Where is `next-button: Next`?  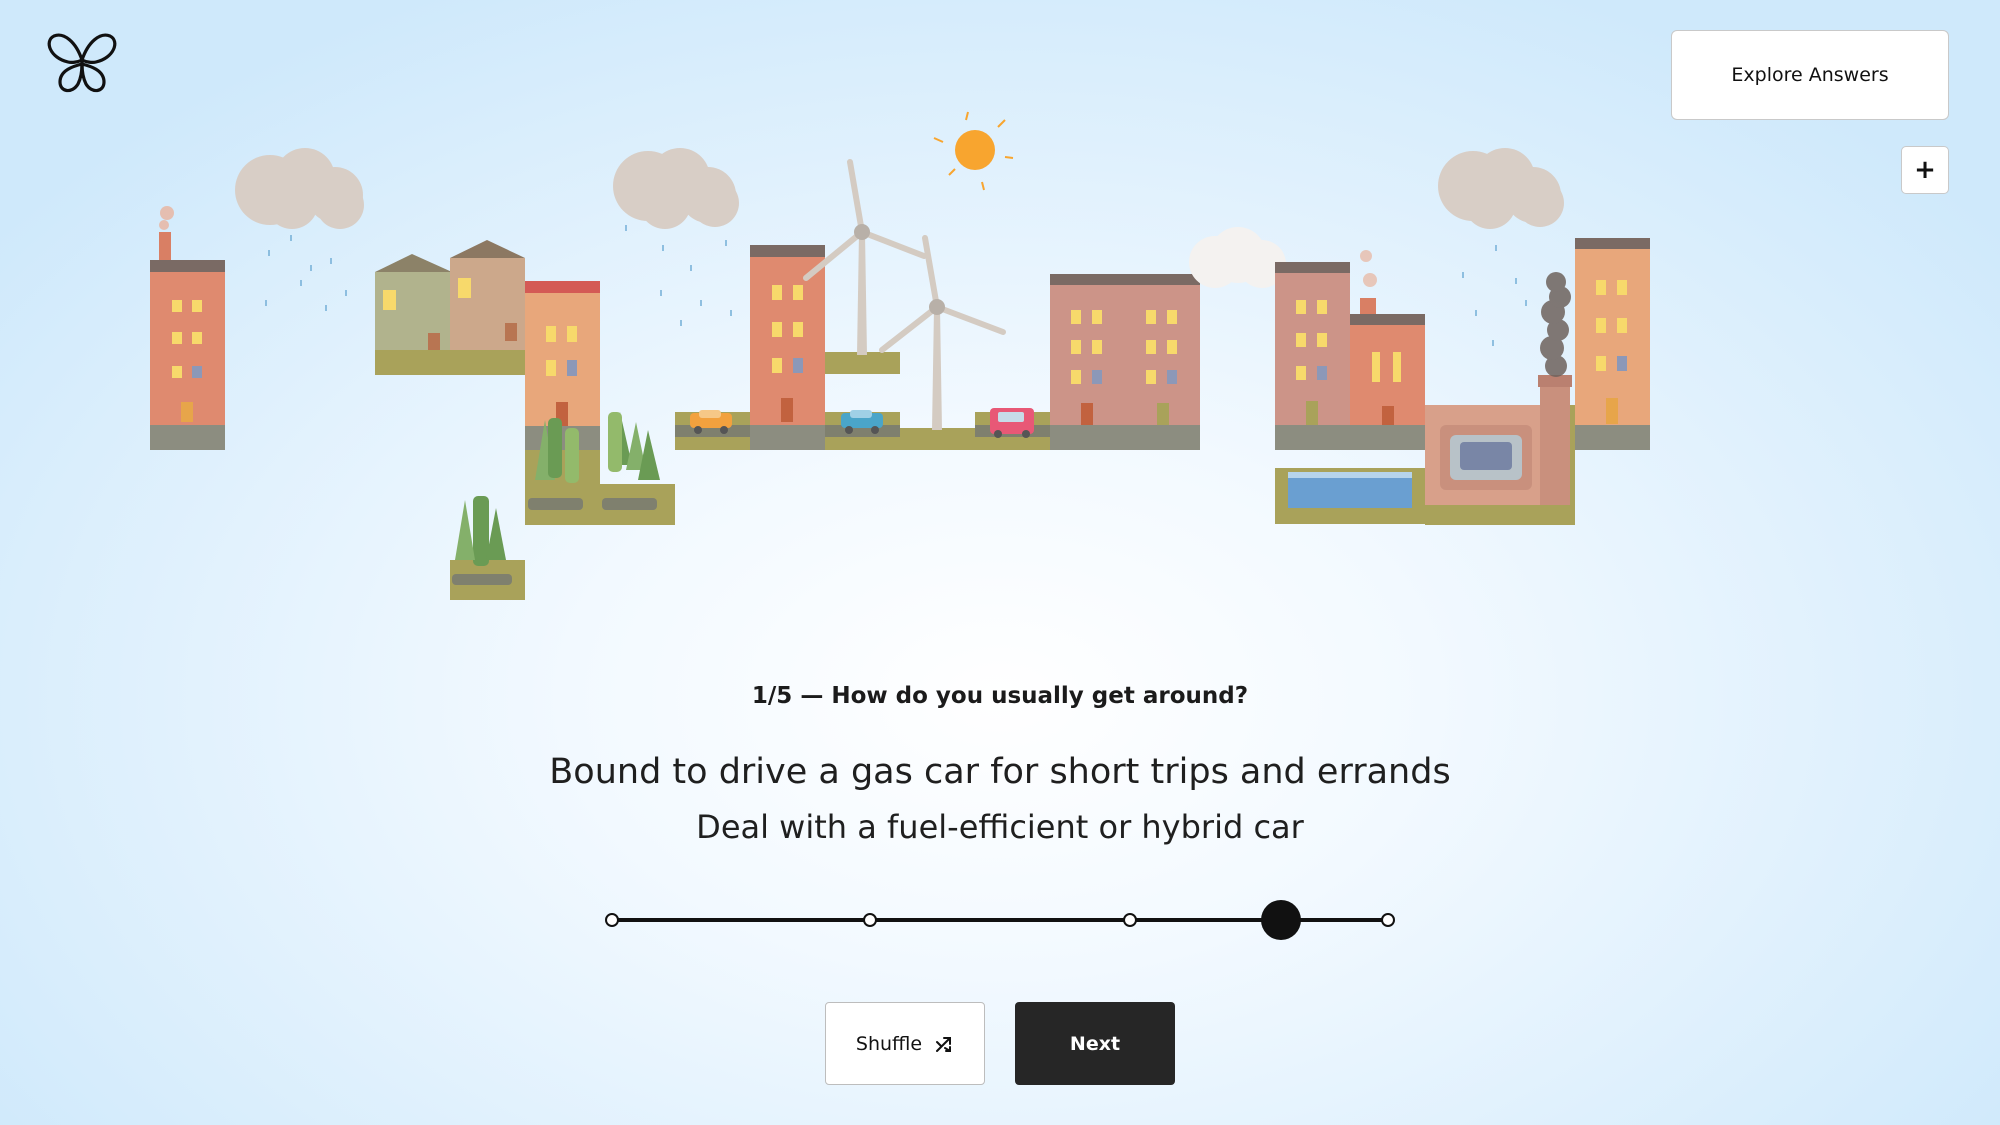 next-button: Next is located at coordinates (1095, 1043).